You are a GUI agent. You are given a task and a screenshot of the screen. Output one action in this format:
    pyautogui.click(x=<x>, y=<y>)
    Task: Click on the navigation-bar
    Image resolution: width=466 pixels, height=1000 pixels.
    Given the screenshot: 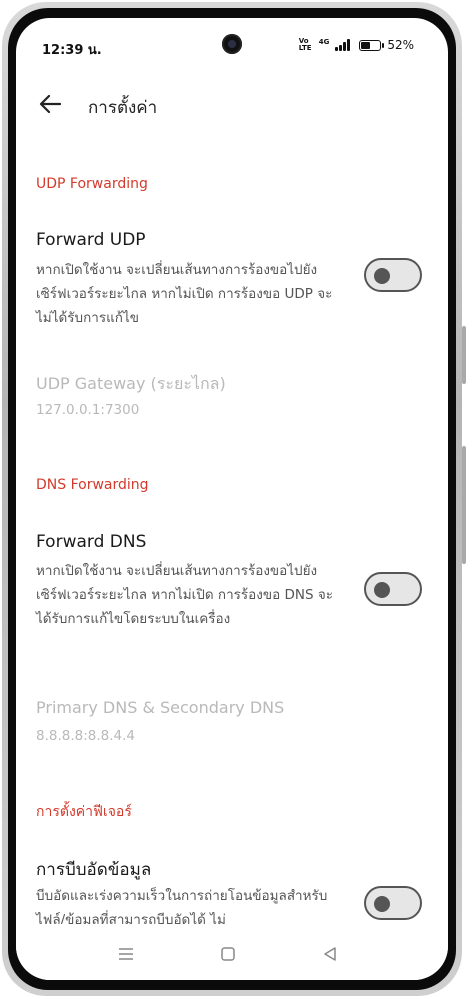 What is the action you would take?
    pyautogui.click(x=232, y=952)
    